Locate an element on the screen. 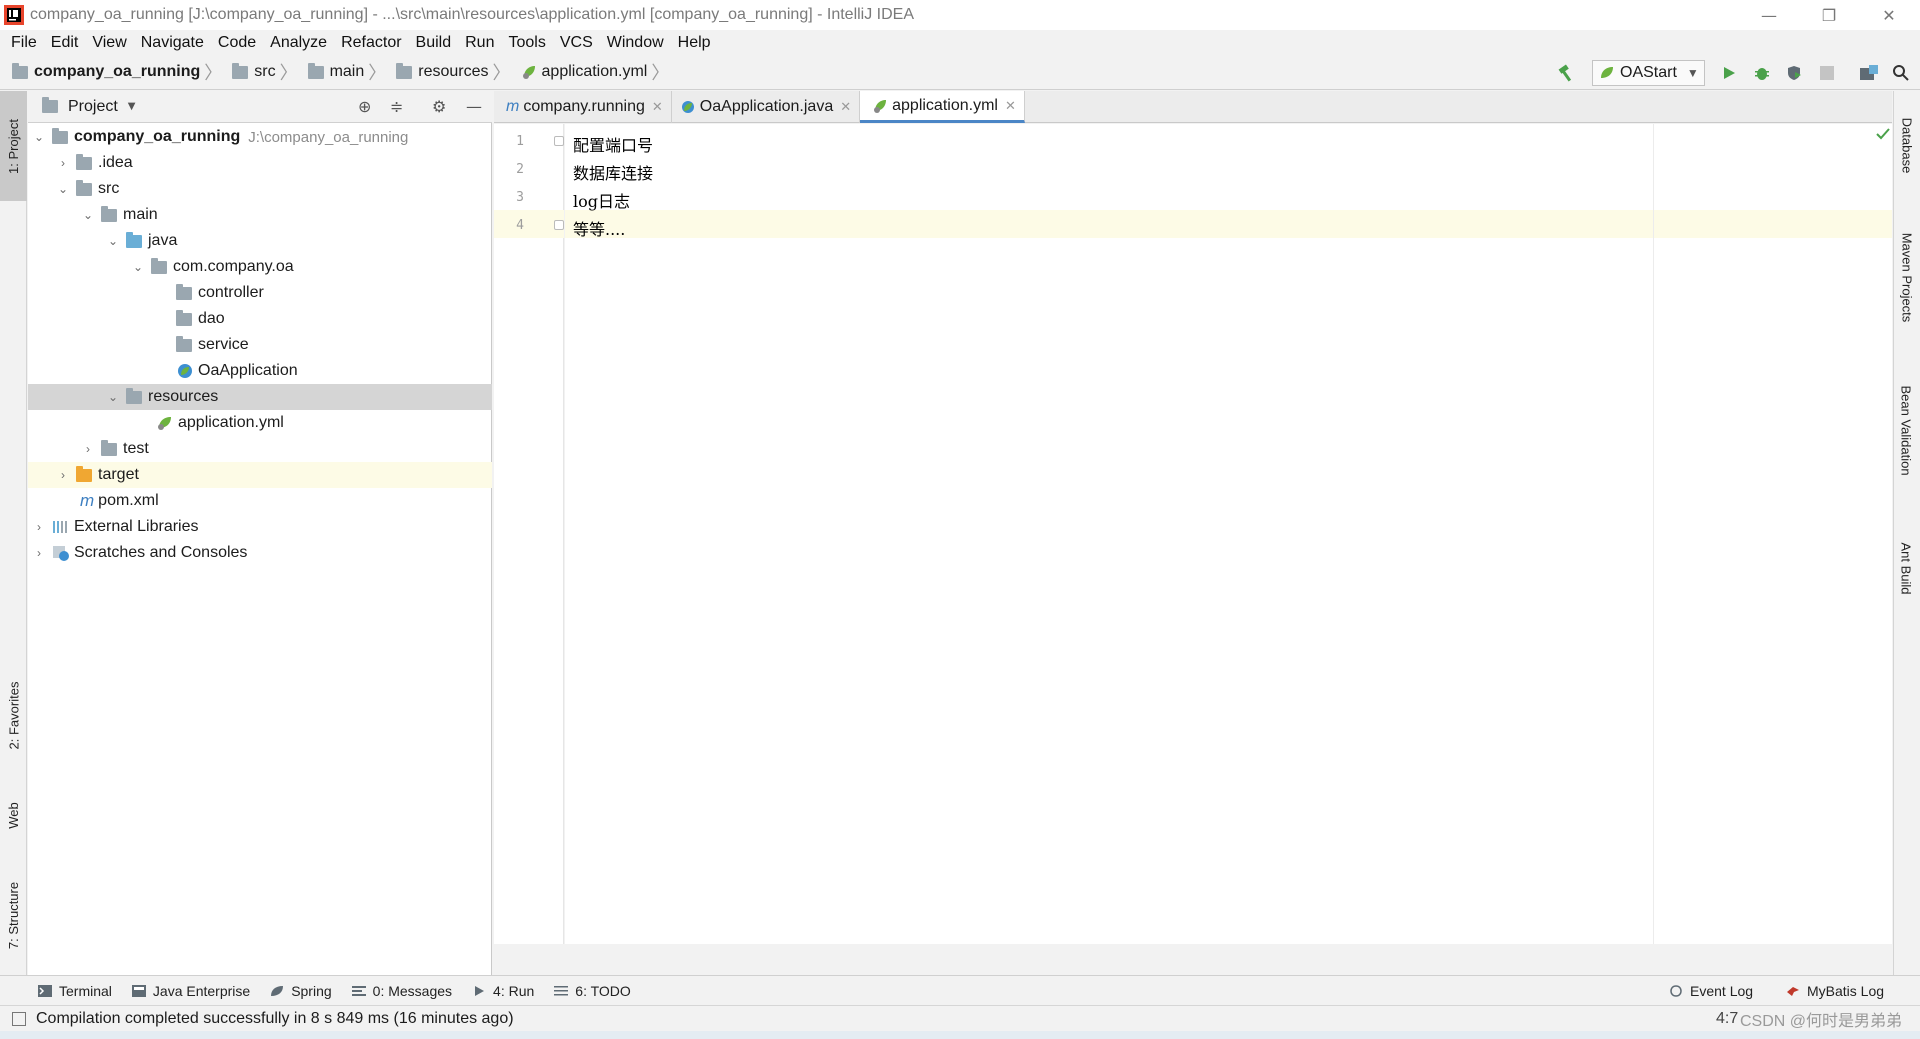 This screenshot has width=1920, height=1039. close-button: ✕ is located at coordinates (1889, 15).